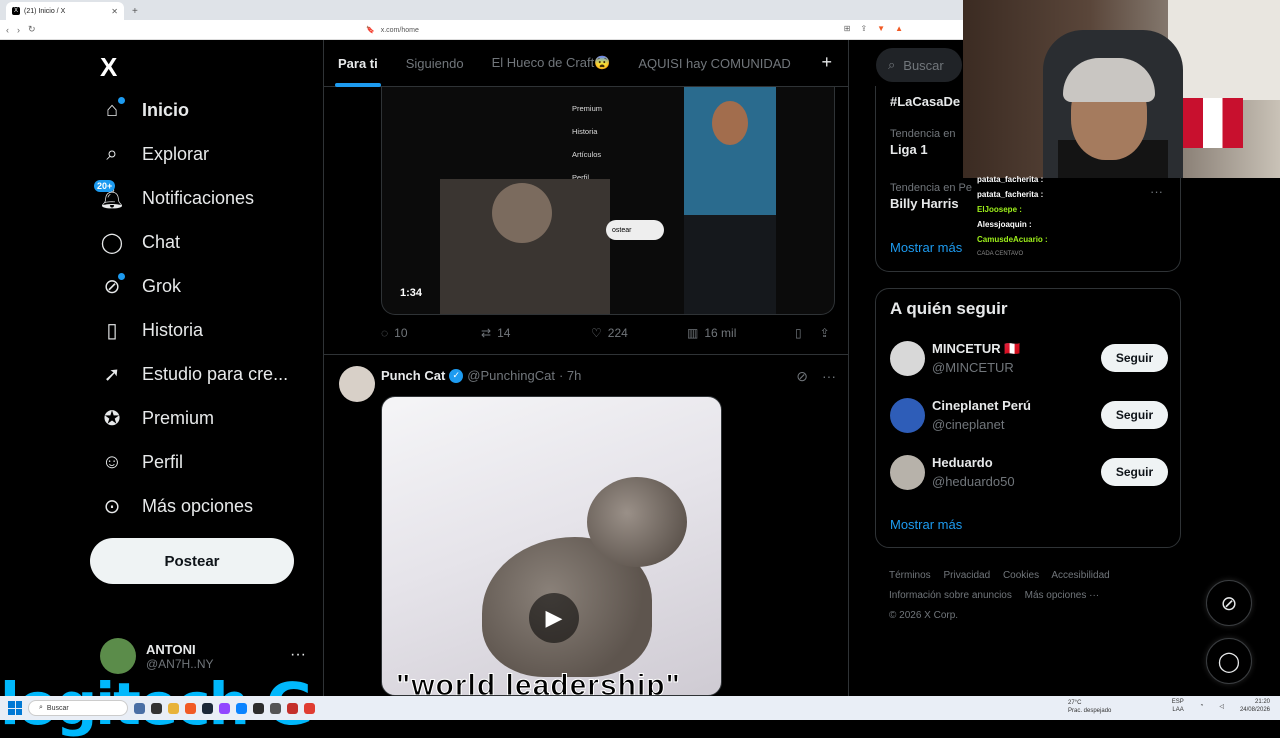 The image size is (1280, 738). What do you see at coordinates (973, 367) in the screenshot?
I see `suggestion-handle: @MINCETUR` at bounding box center [973, 367].